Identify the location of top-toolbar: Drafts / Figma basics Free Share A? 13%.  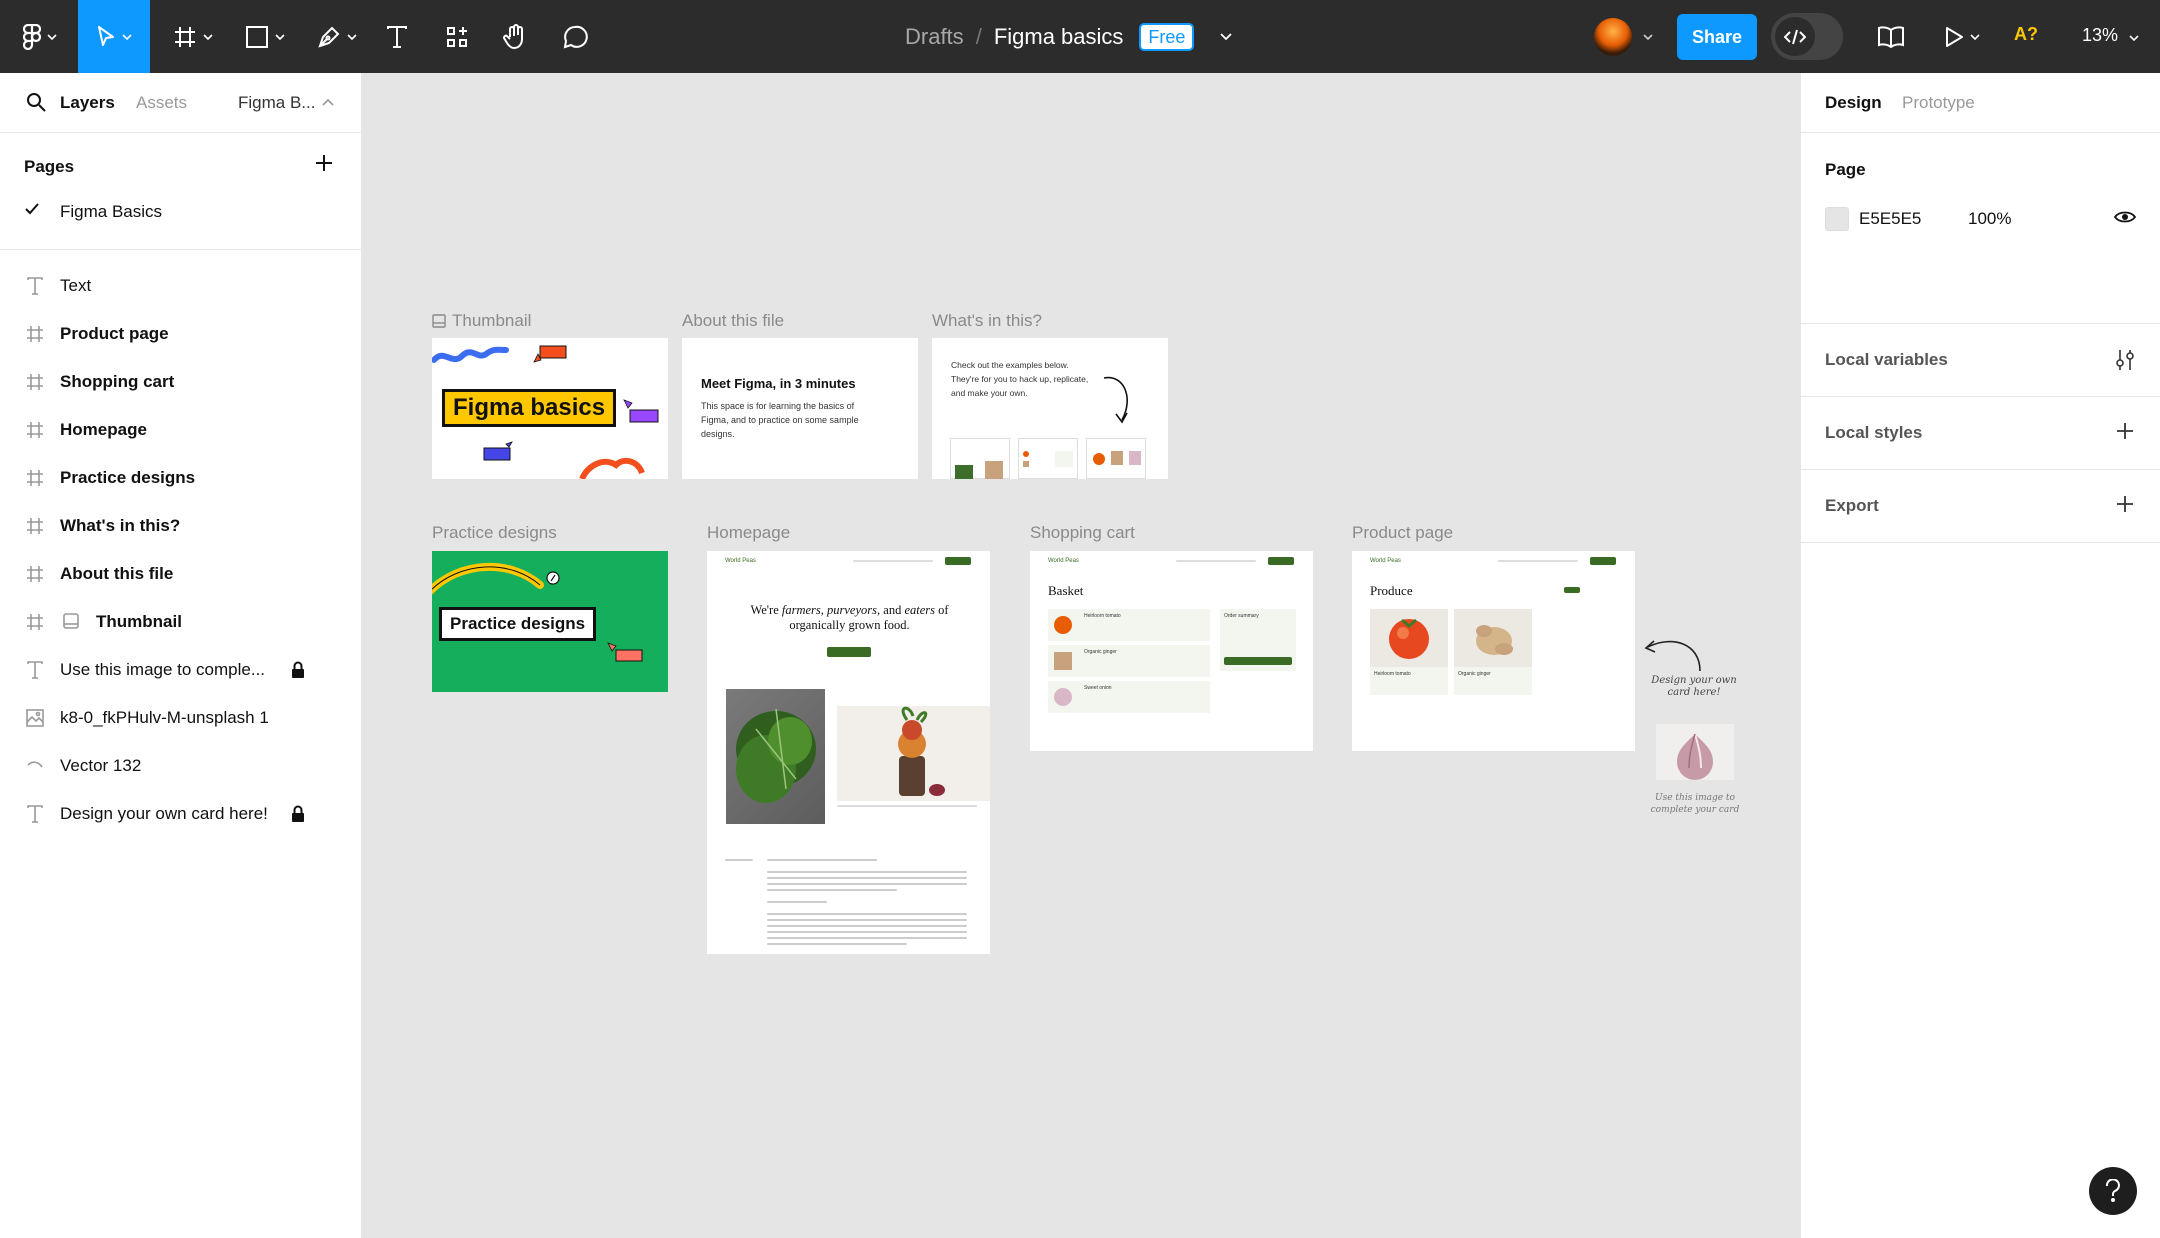
(1080, 36).